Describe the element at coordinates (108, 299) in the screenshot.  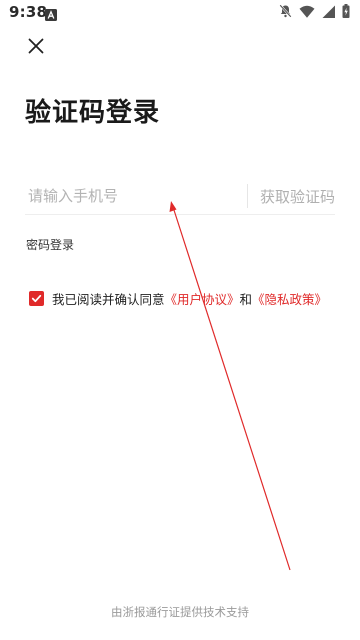
I see `agreement-prefix: 我已阅读并确认同意` at that location.